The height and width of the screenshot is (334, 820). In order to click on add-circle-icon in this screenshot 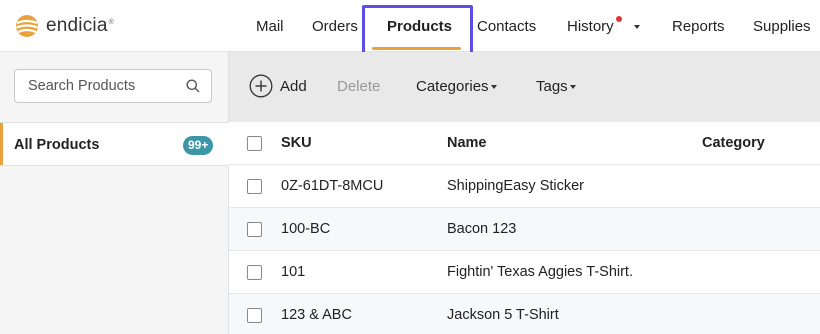, I will do `click(261, 86)`.